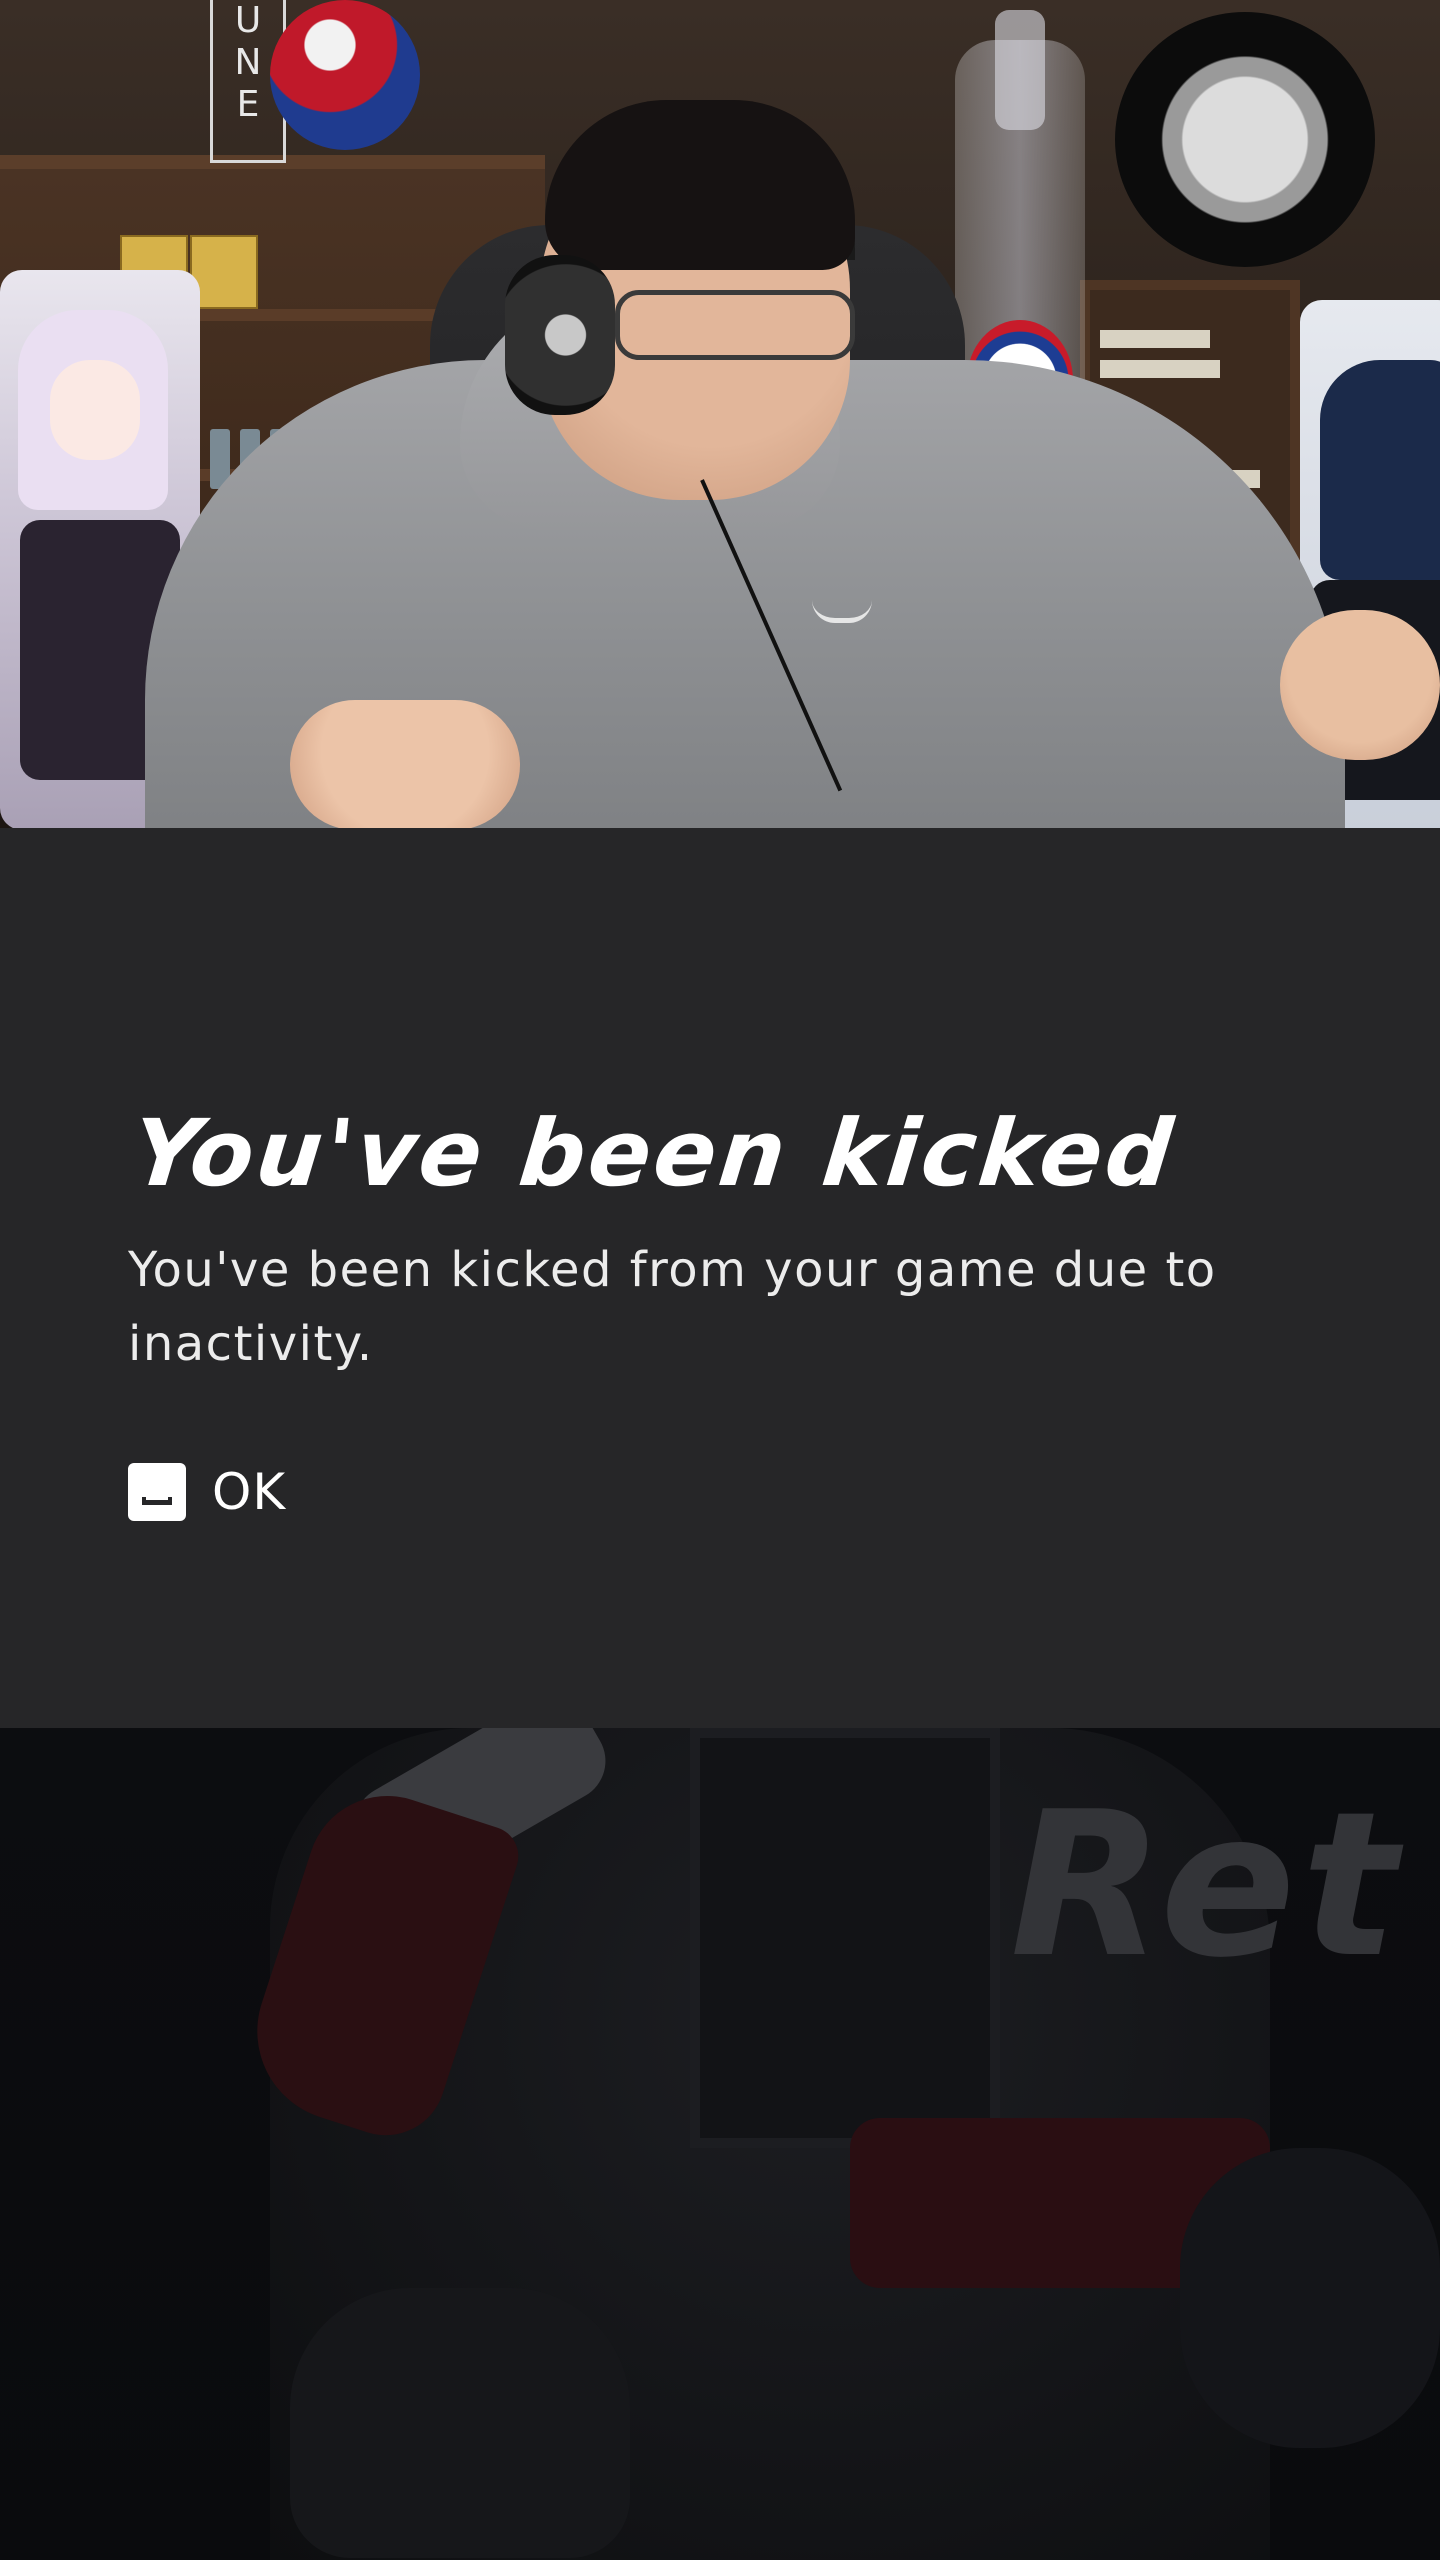  Describe the element at coordinates (700, 185) in the screenshot. I see `streamer-hair` at that location.